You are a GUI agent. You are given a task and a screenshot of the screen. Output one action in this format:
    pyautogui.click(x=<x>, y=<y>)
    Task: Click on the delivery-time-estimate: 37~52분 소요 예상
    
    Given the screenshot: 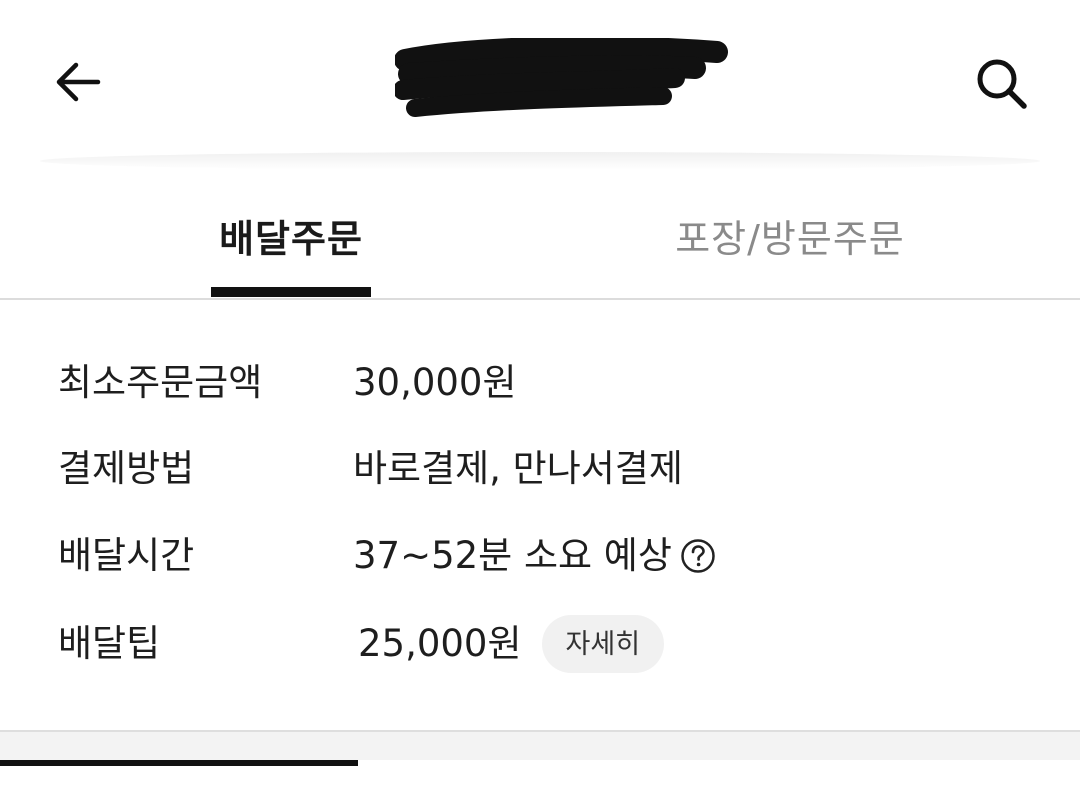 What is the action you would take?
    pyautogui.click(x=512, y=555)
    